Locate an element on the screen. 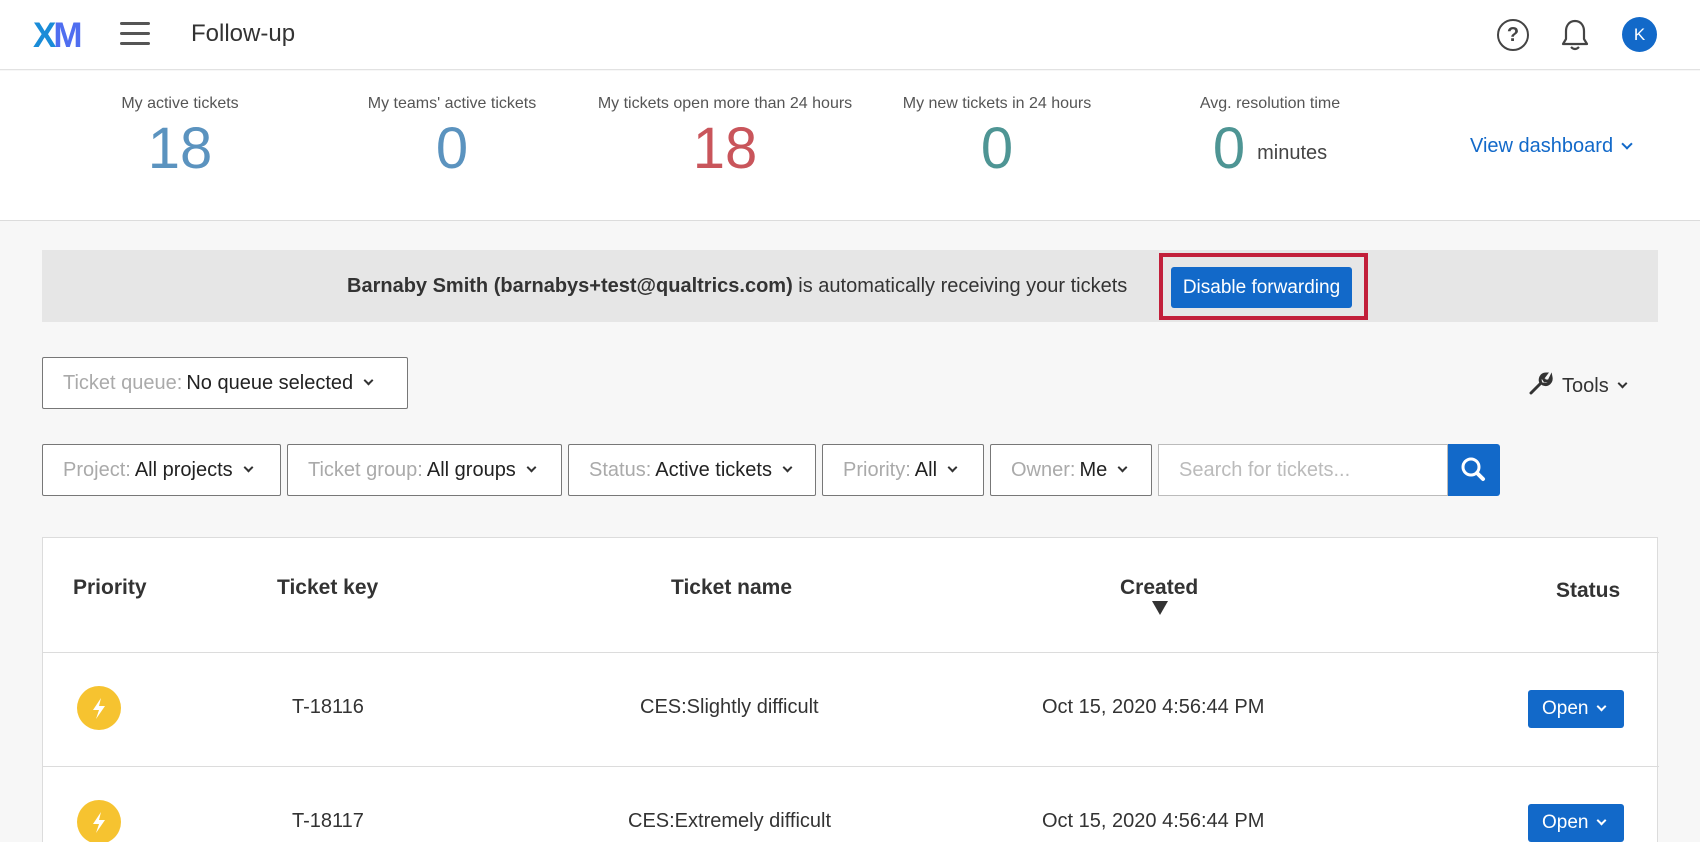  column-header-priority: Priority is located at coordinates (110, 588).